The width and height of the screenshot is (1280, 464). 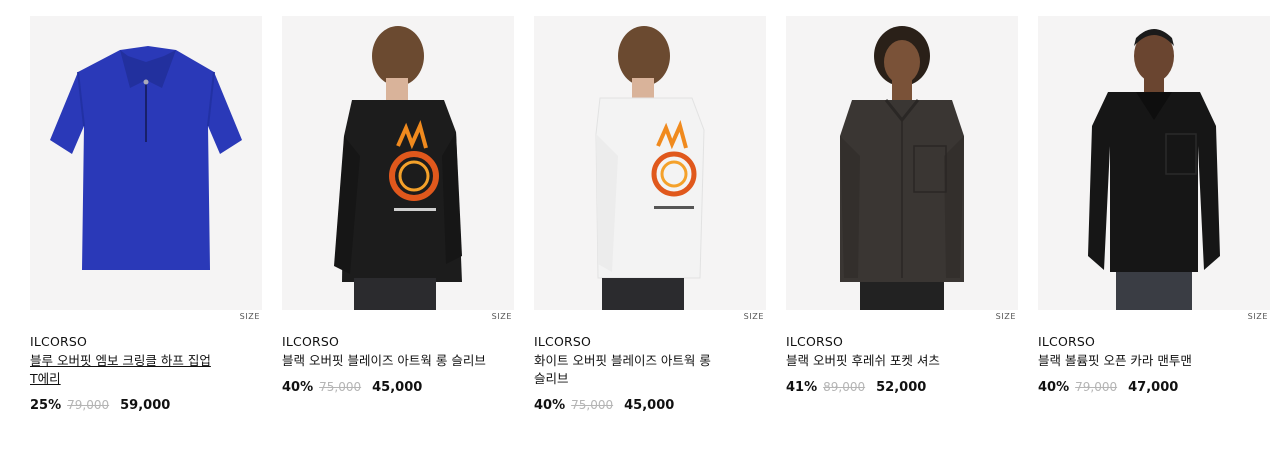 I want to click on black-pocket-shirt-model-icon, so click(x=902, y=168).